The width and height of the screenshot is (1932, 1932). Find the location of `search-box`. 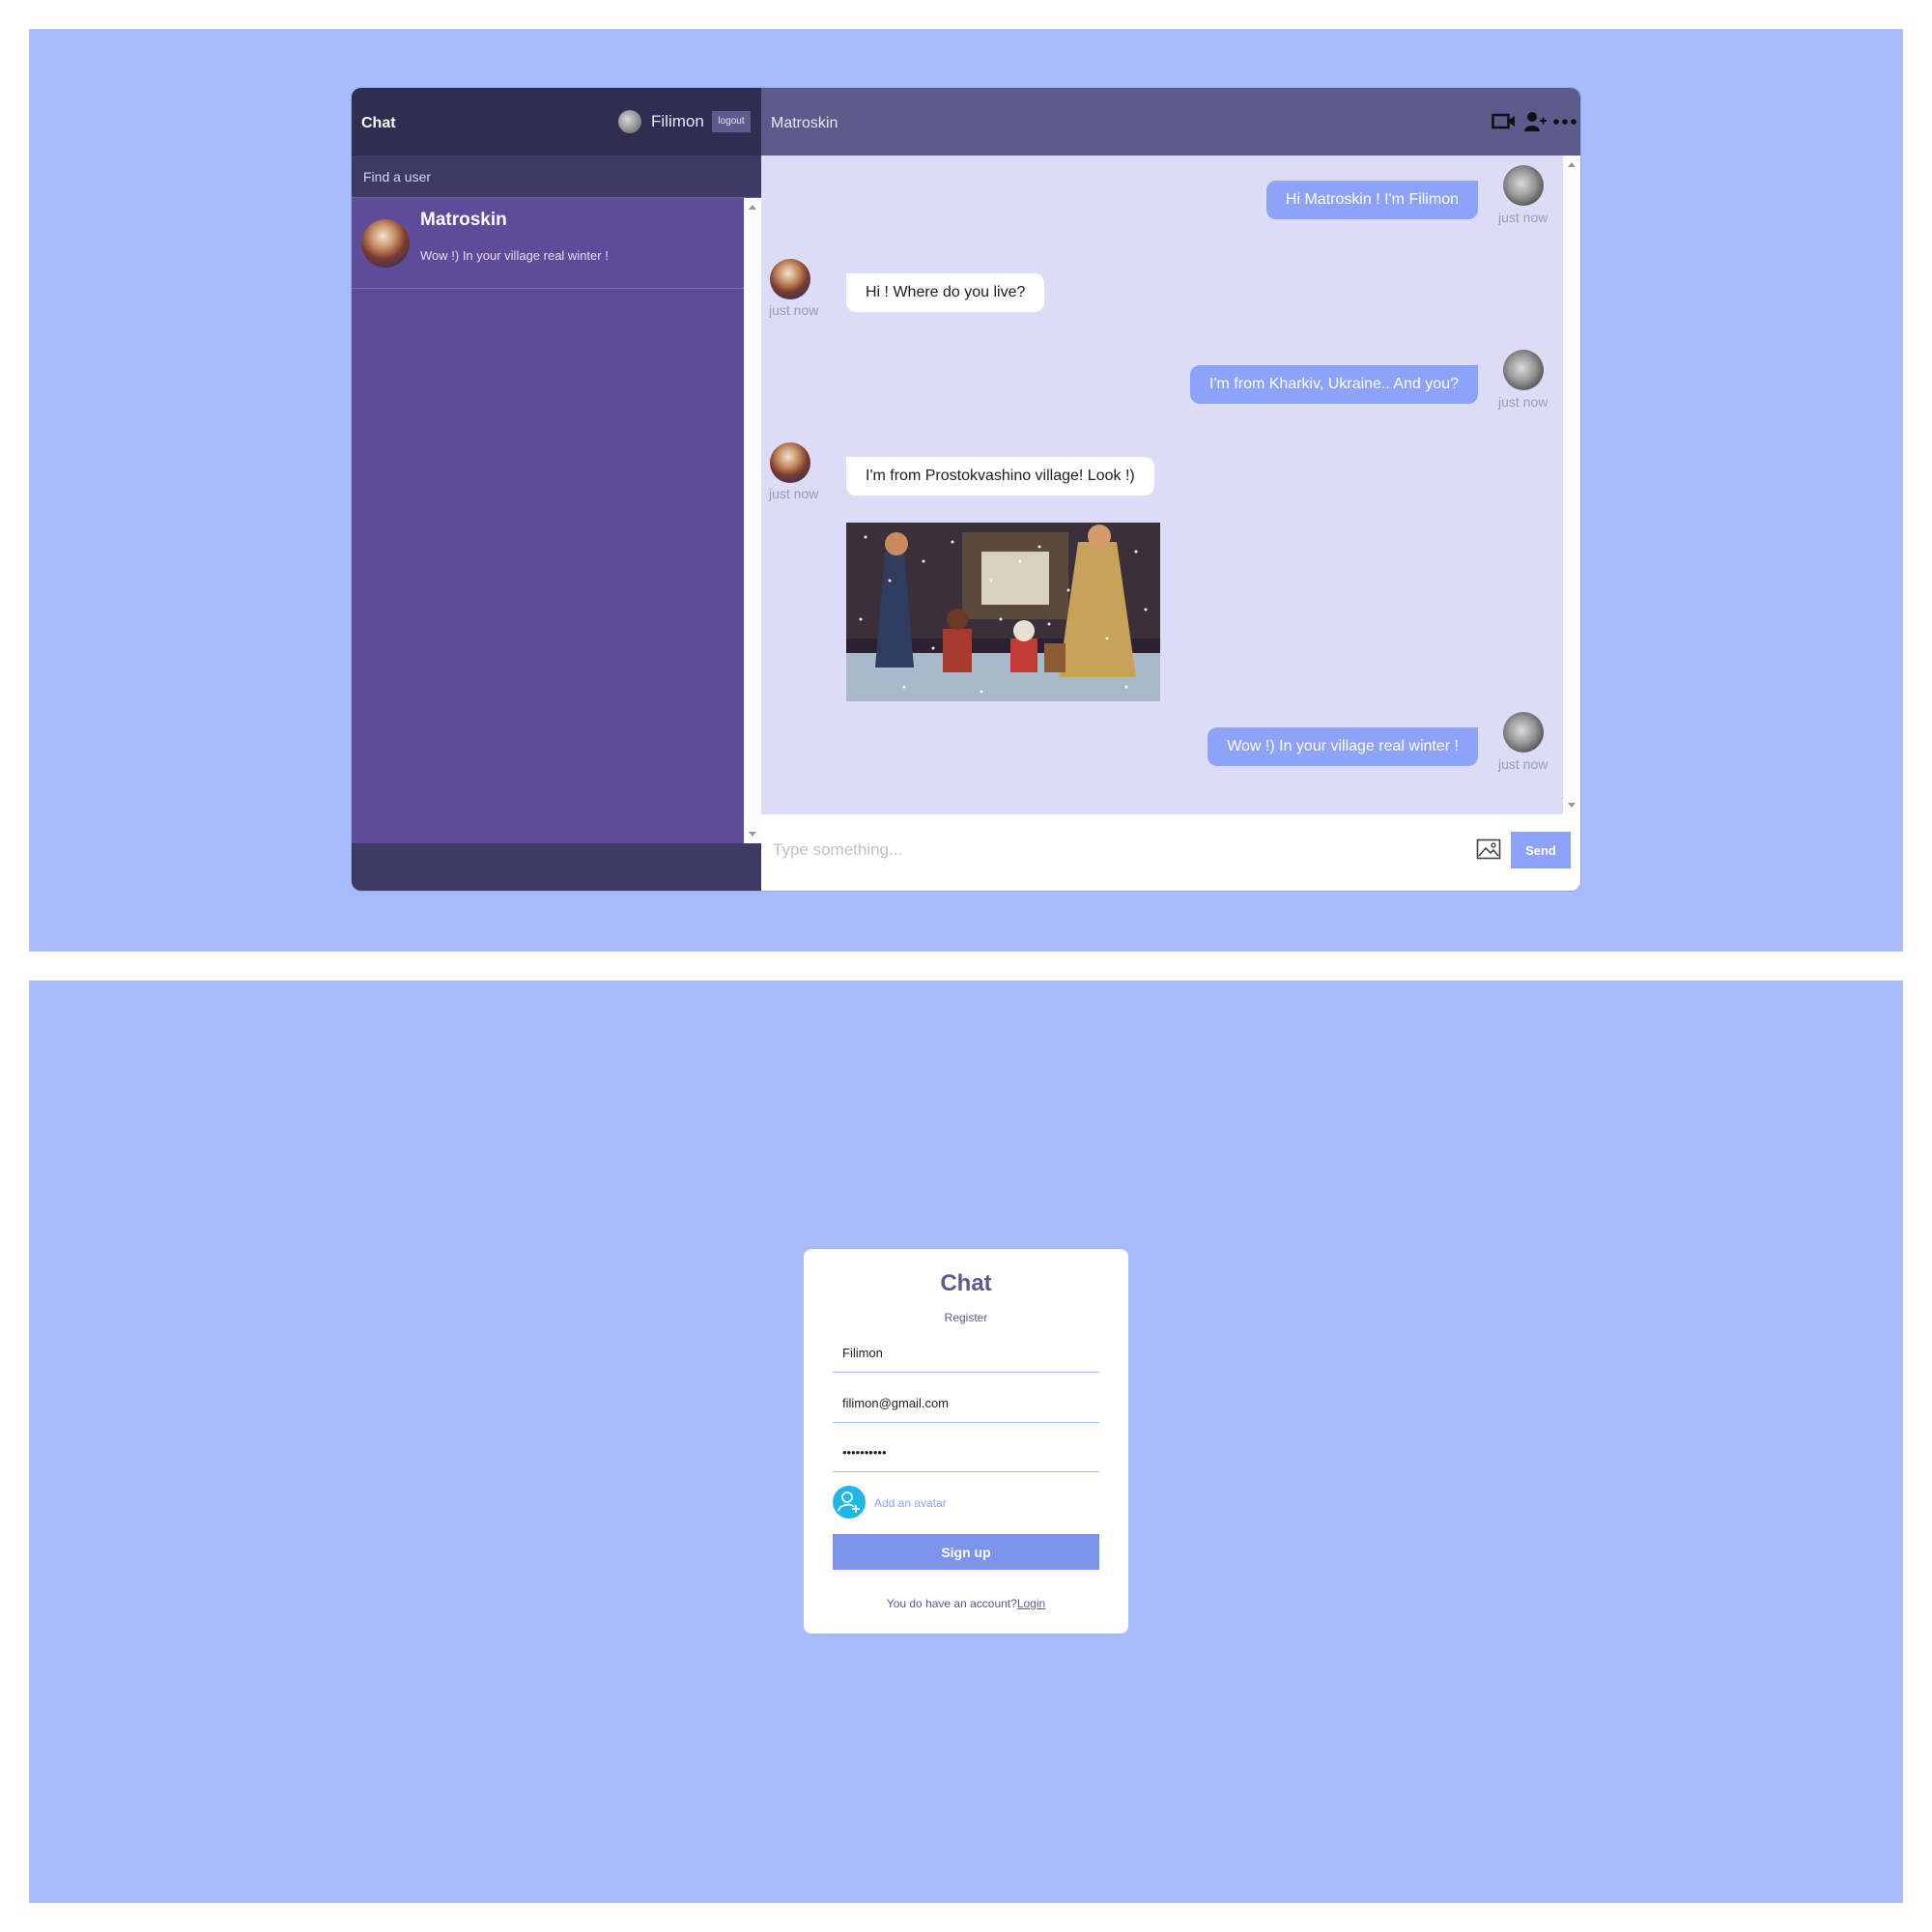

search-box is located at coordinates (556, 177).